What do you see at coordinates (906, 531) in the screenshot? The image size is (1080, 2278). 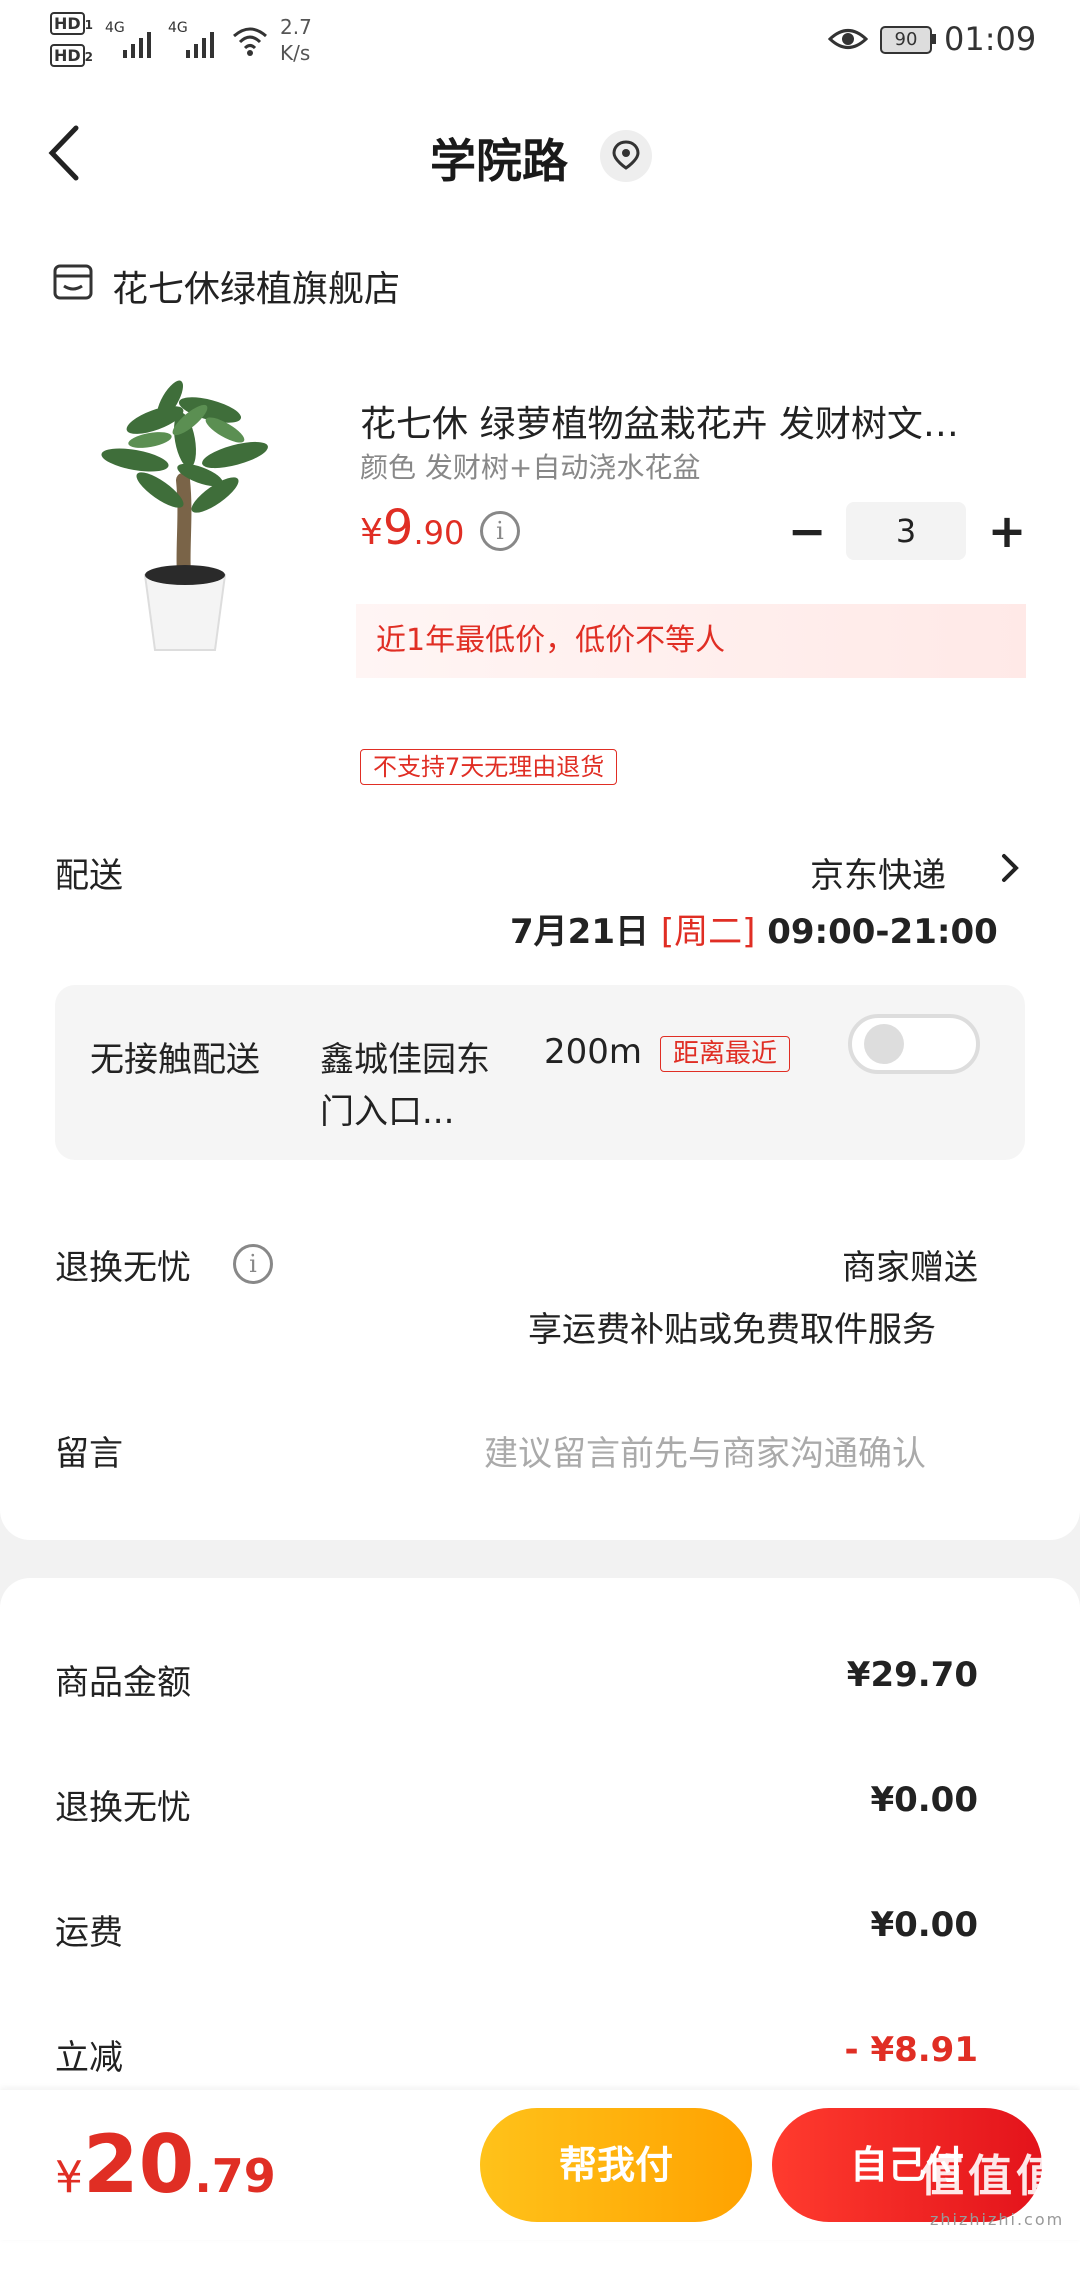 I see `quantity-input: 3` at bounding box center [906, 531].